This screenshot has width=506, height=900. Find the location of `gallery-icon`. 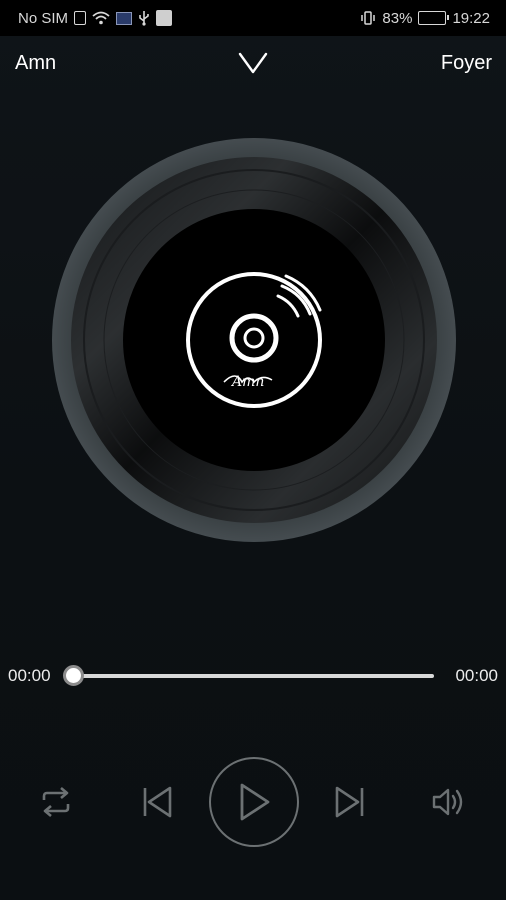

gallery-icon is located at coordinates (164, 18).